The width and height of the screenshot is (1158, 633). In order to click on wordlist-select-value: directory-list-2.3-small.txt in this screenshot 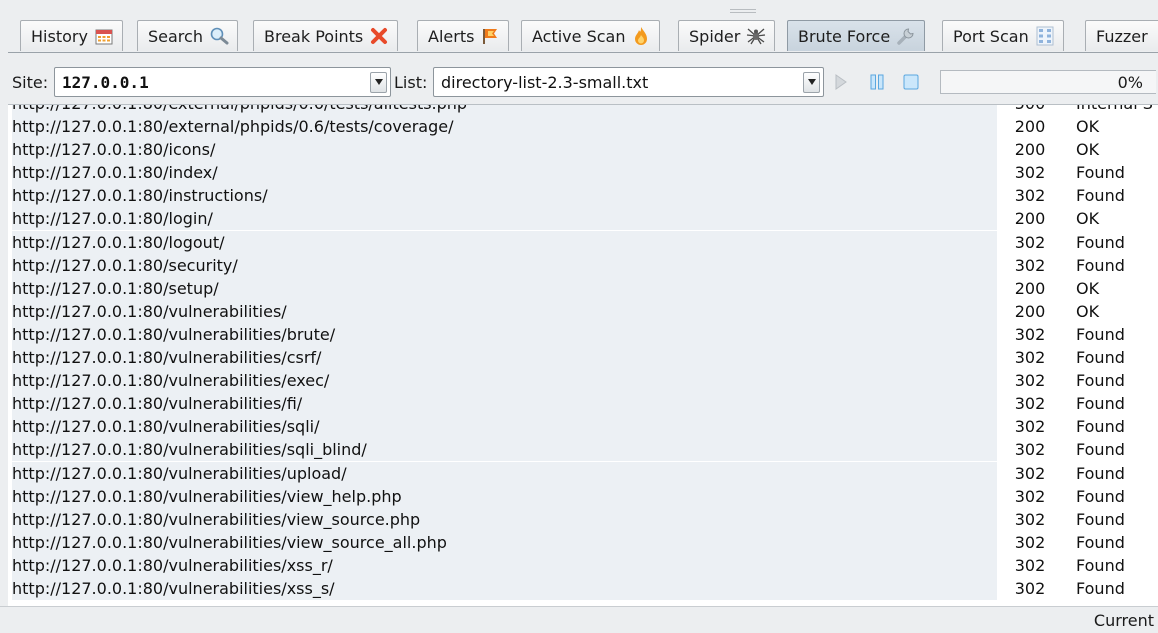, I will do `click(545, 82)`.